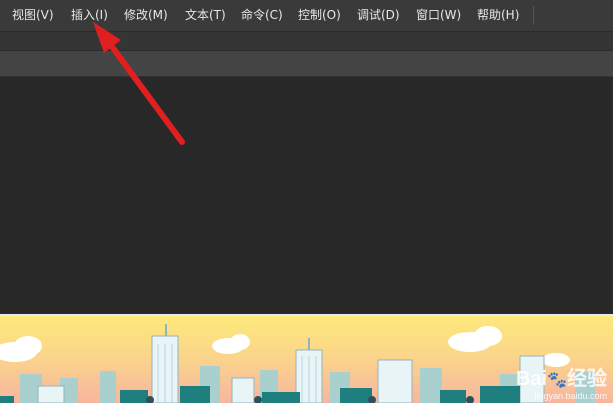 The width and height of the screenshot is (613, 403). I want to click on toolbar-strip, so click(306, 41).